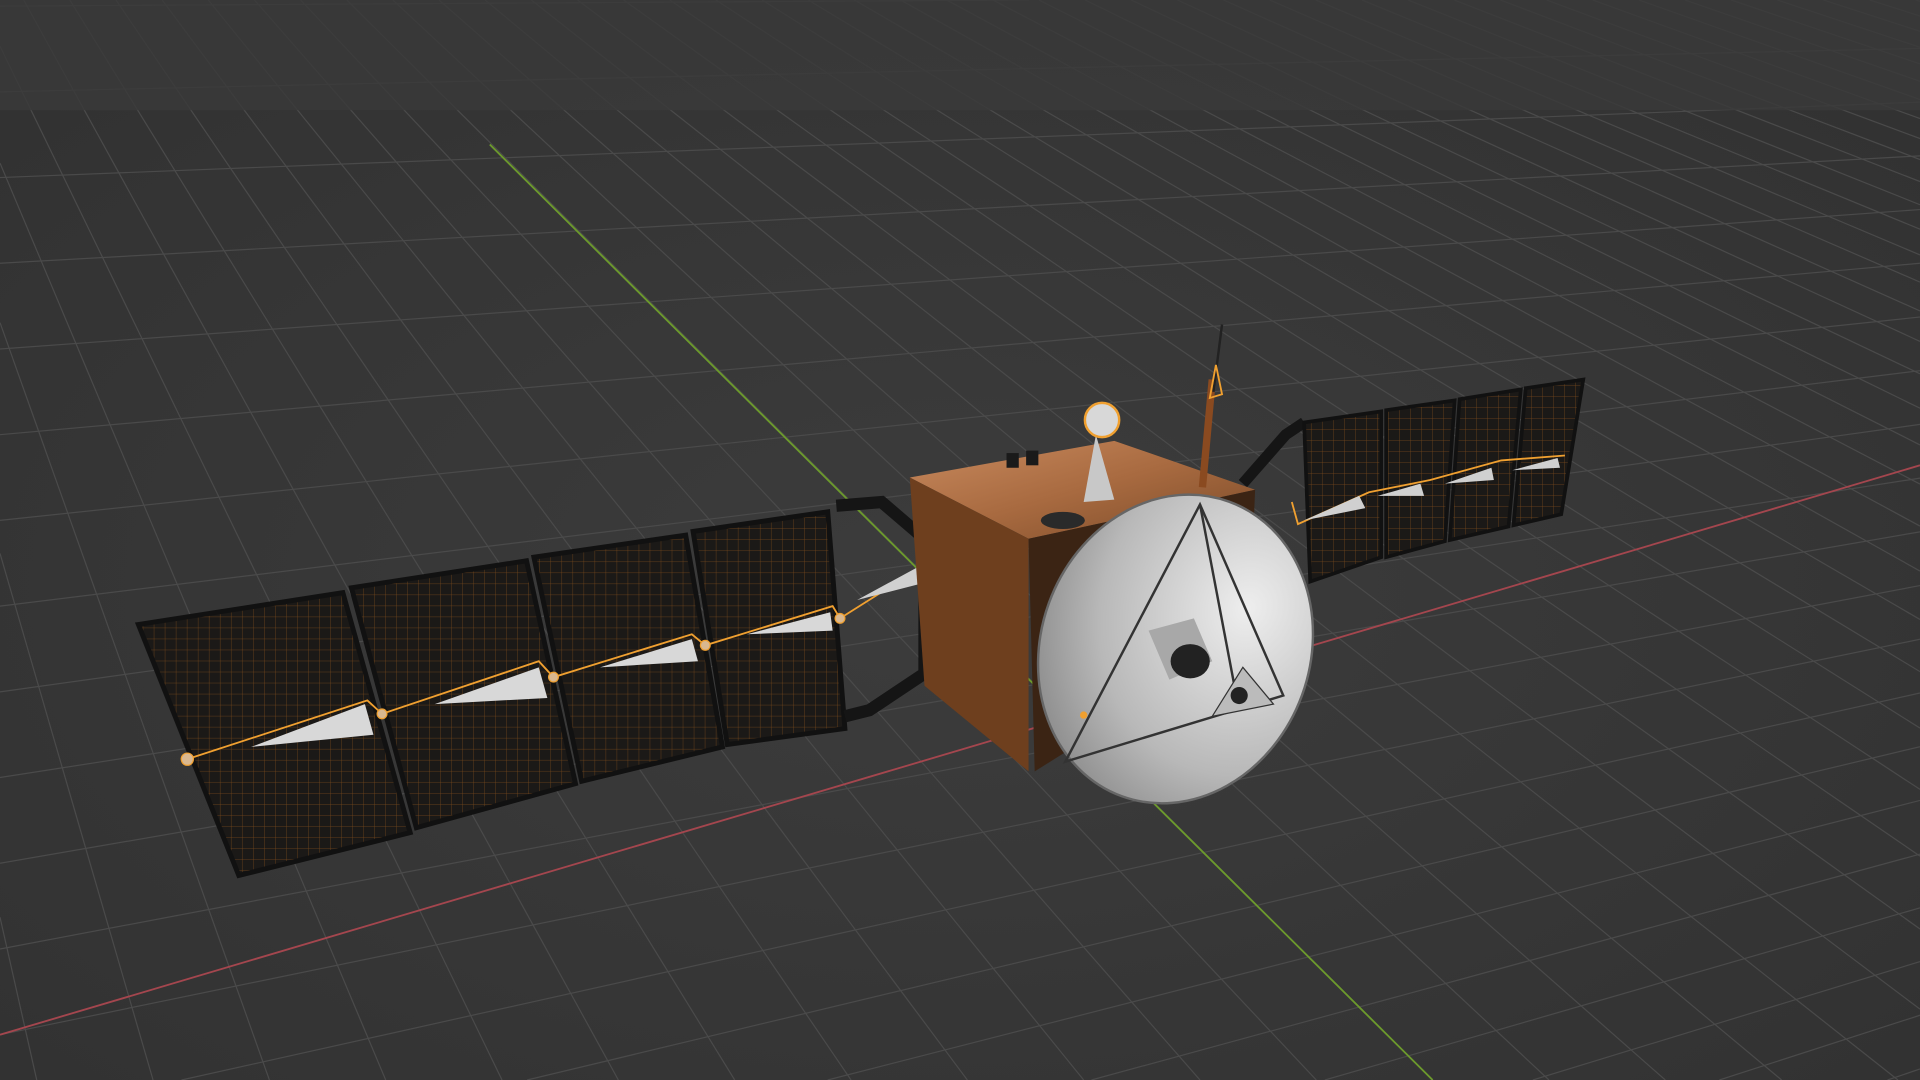  What do you see at coordinates (1239, 695) in the screenshot?
I see `subreflector-center` at bounding box center [1239, 695].